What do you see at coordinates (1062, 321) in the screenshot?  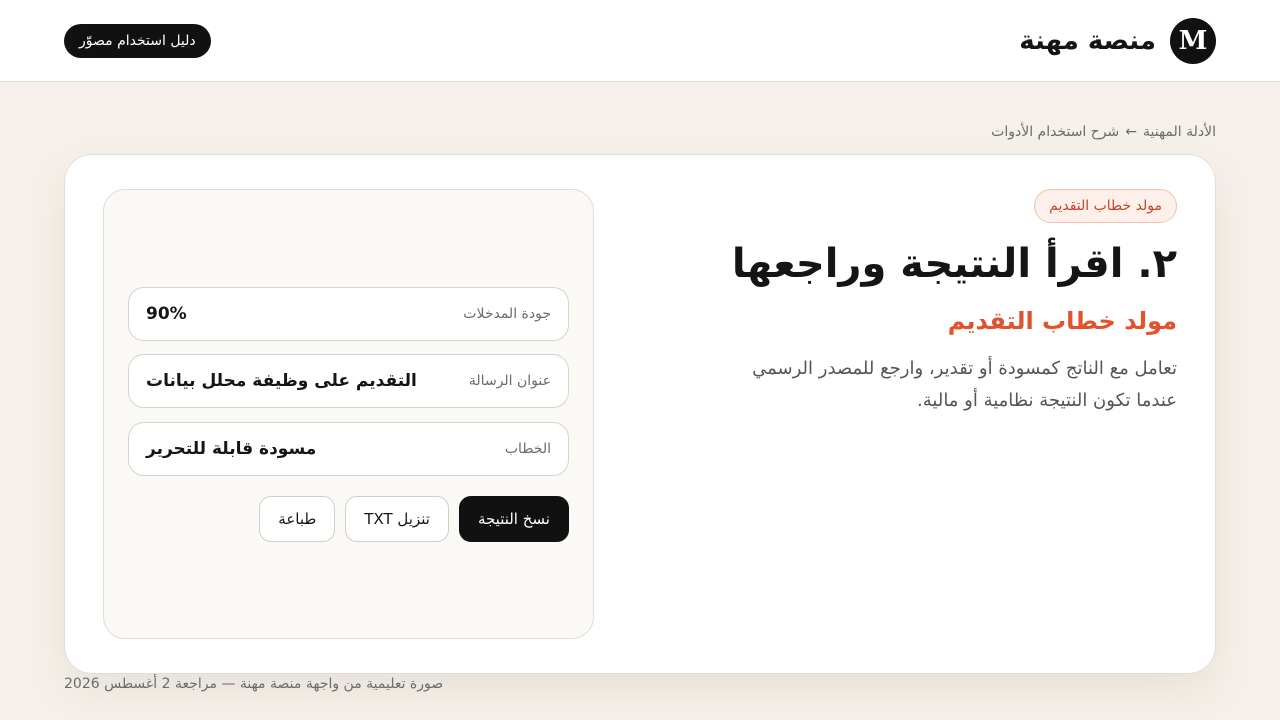 I see `tool-subtitle: مولد خطاب التقديم` at bounding box center [1062, 321].